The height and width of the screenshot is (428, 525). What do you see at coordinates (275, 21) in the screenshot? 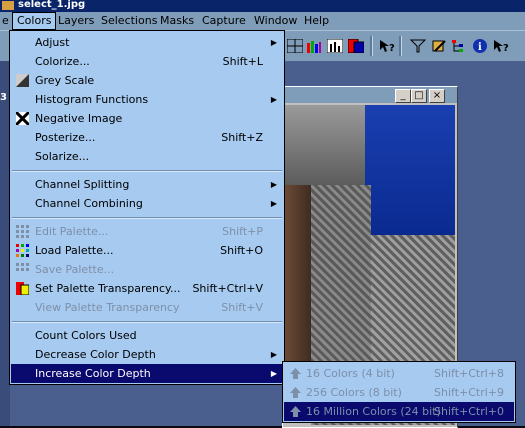
I see `menu-window: Window` at bounding box center [275, 21].